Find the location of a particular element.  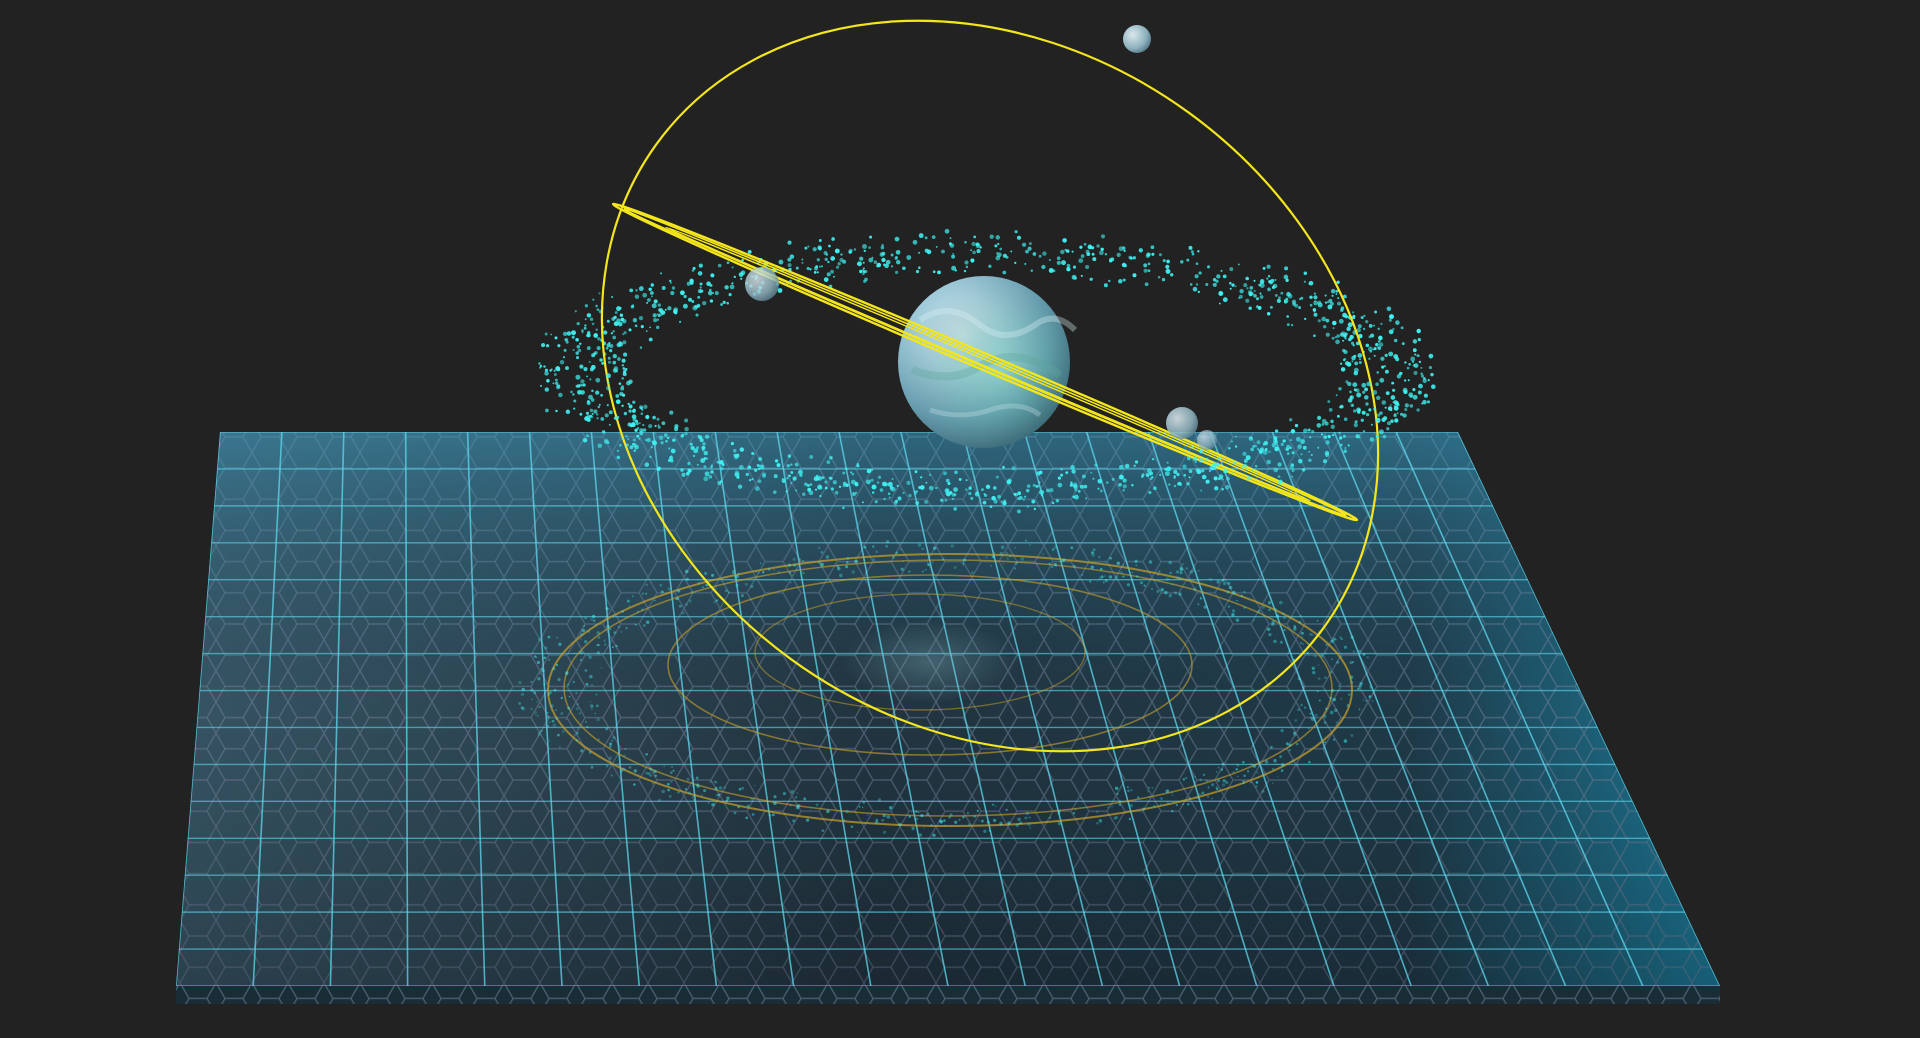

moon-top is located at coordinates (1137, 39).